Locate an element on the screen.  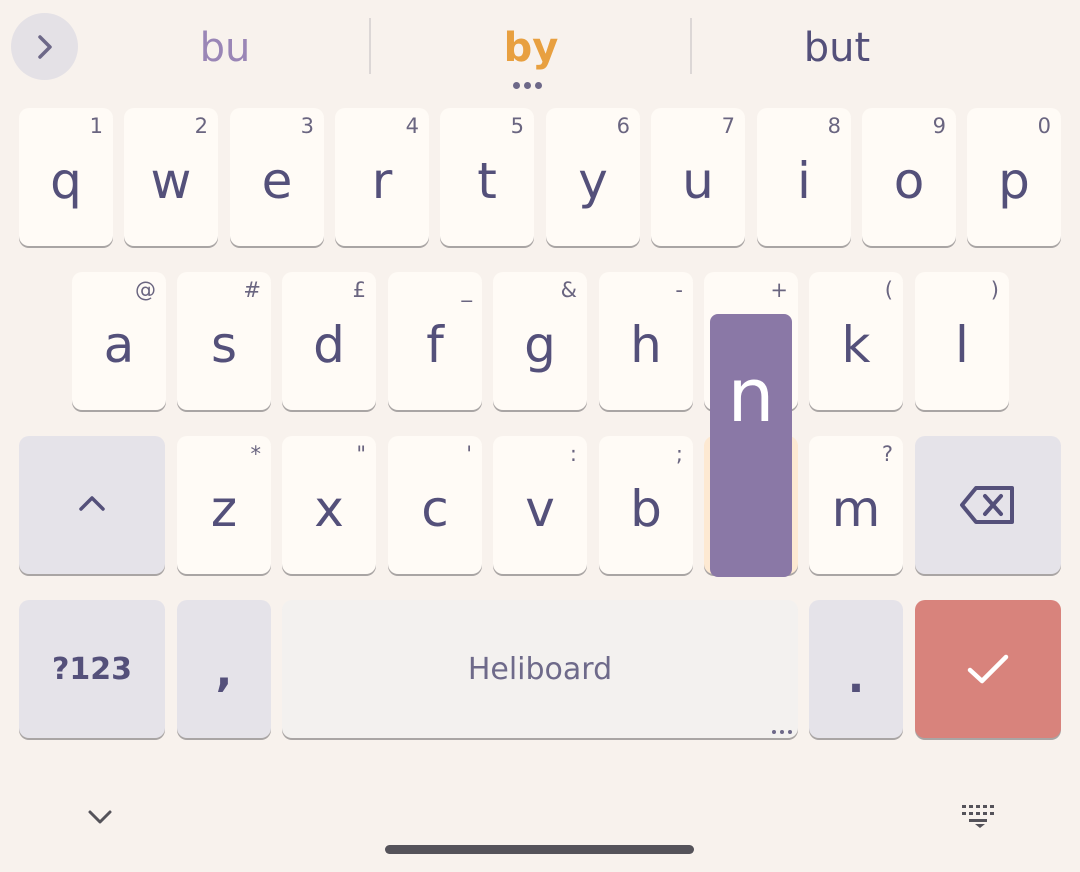
chevron-down-icon is located at coordinates (100, 817).